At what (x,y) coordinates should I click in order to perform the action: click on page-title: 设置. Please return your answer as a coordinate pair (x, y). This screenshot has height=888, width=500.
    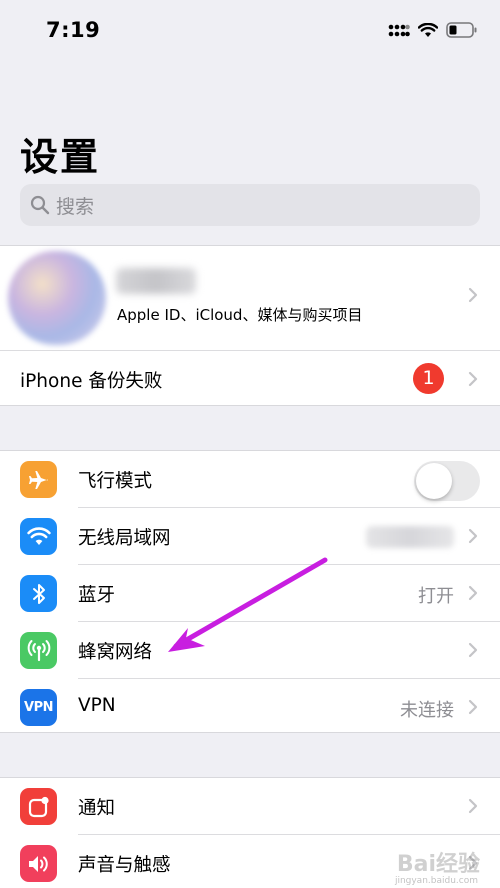
    Looking at the image, I should click on (60, 157).